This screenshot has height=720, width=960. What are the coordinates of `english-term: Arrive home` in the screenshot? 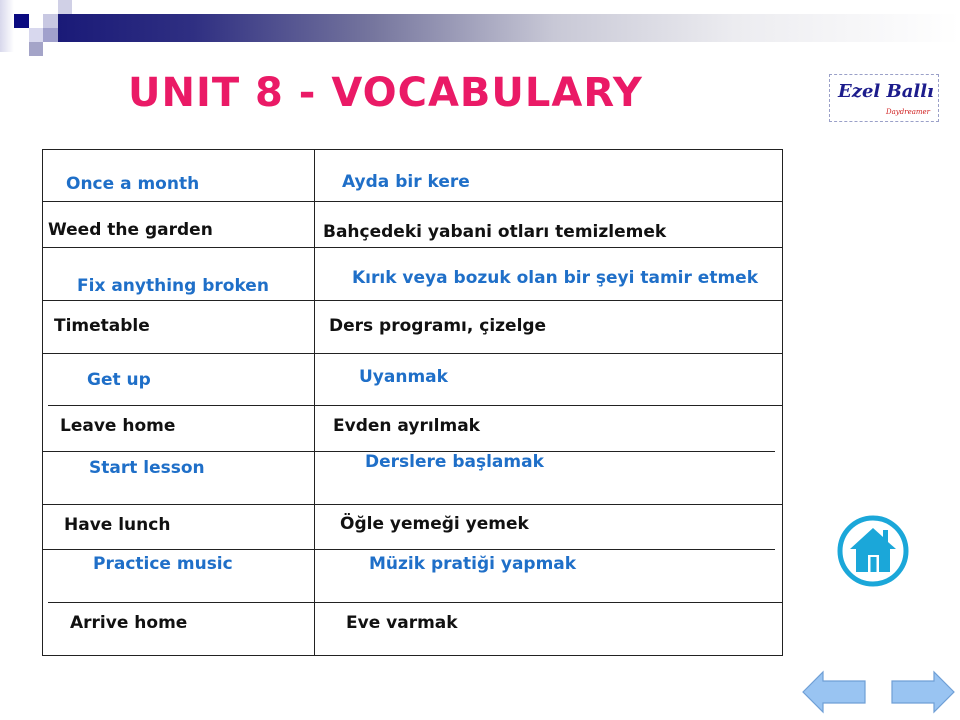 It's located at (129, 623).